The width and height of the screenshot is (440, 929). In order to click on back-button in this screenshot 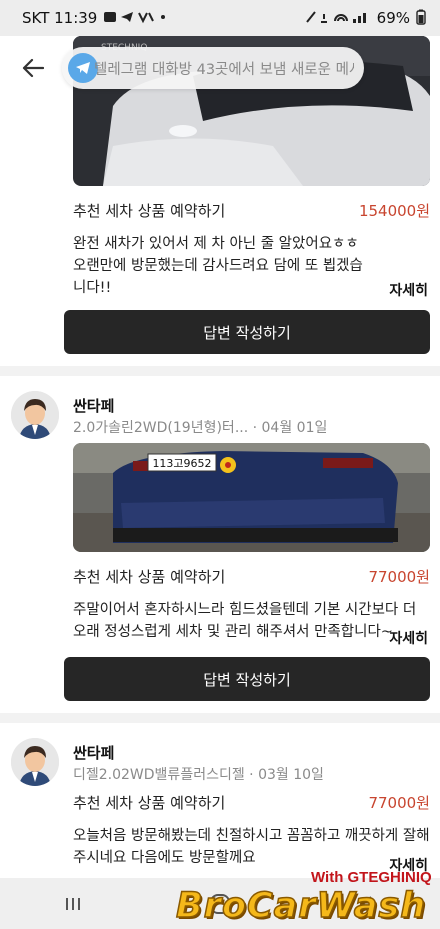, I will do `click(33, 68)`.